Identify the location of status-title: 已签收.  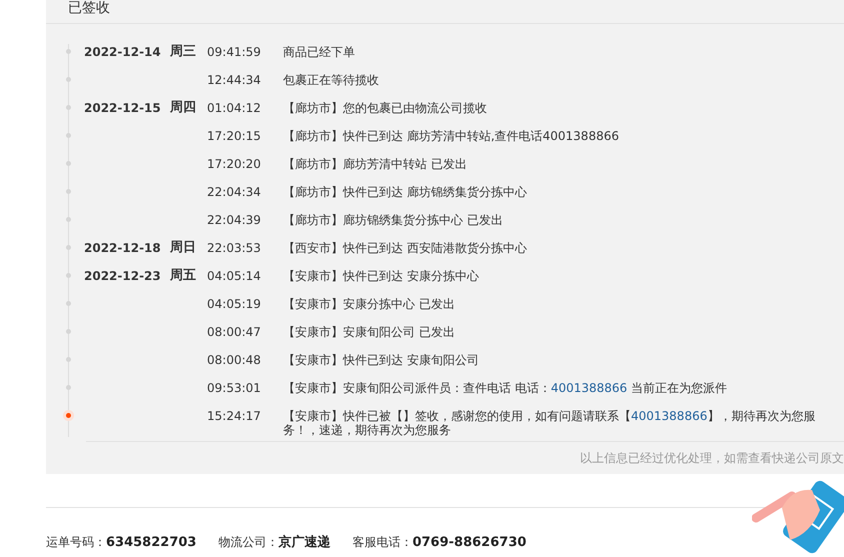
(89, 8).